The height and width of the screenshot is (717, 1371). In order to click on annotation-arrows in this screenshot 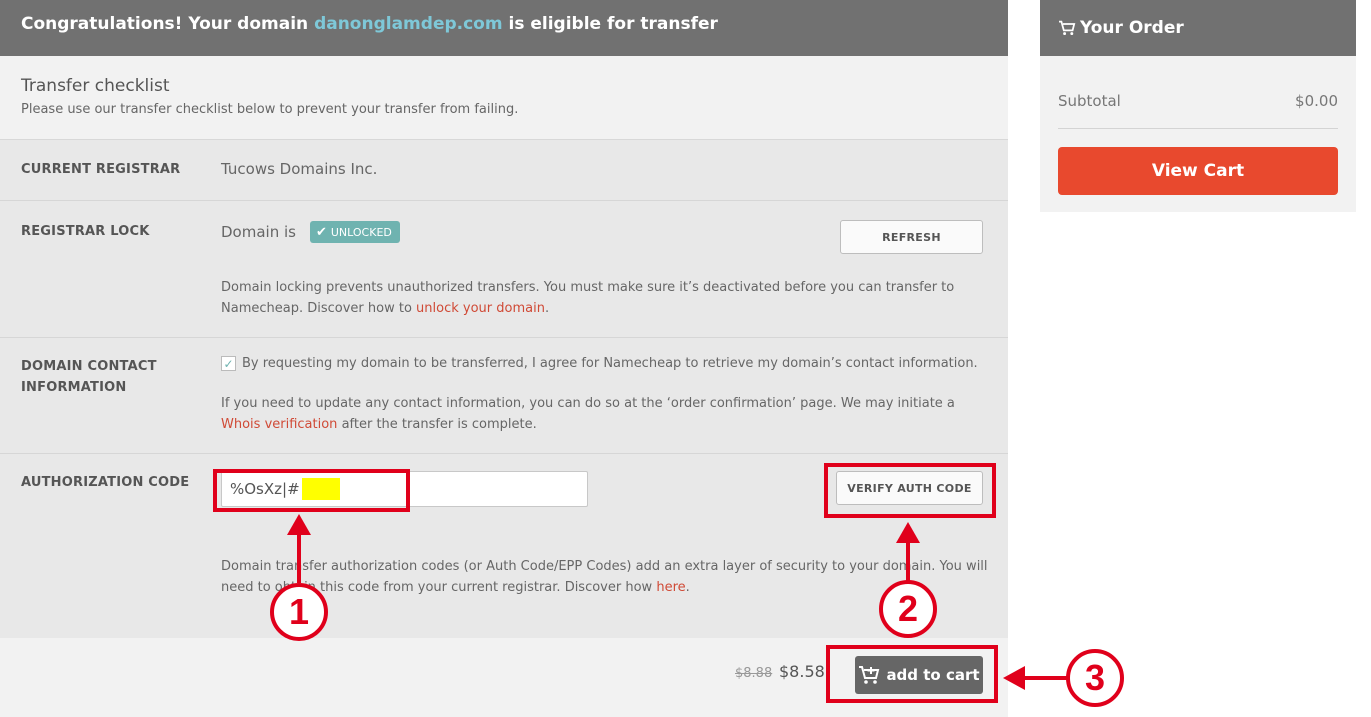, I will do `click(677, 602)`.